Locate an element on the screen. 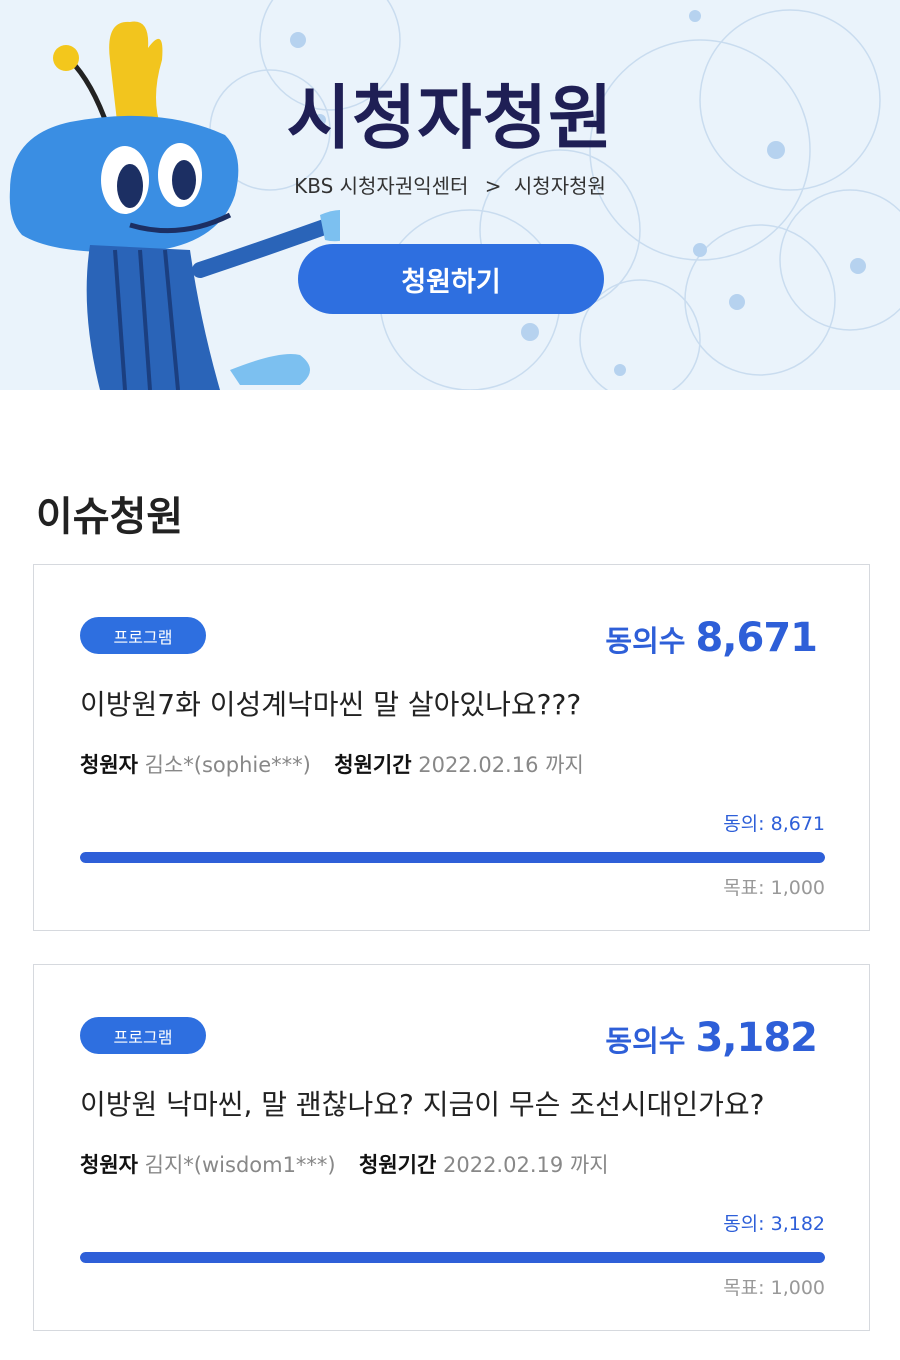  agree-count-header: 동의수 8,671 is located at coordinates (711, 638).